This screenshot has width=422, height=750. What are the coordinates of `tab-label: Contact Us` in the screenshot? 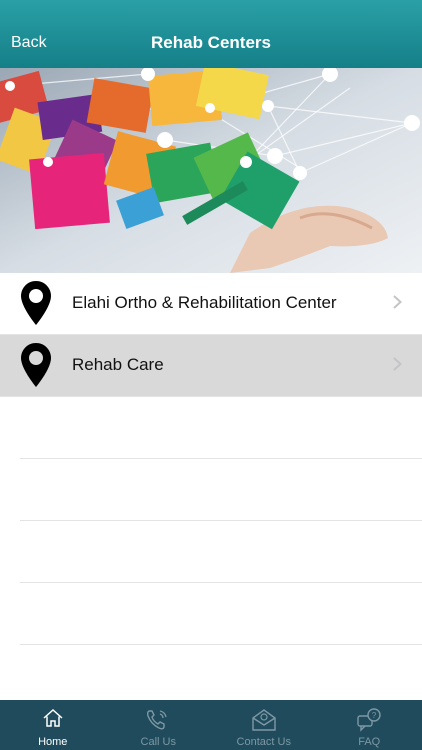 It's located at (263, 742).